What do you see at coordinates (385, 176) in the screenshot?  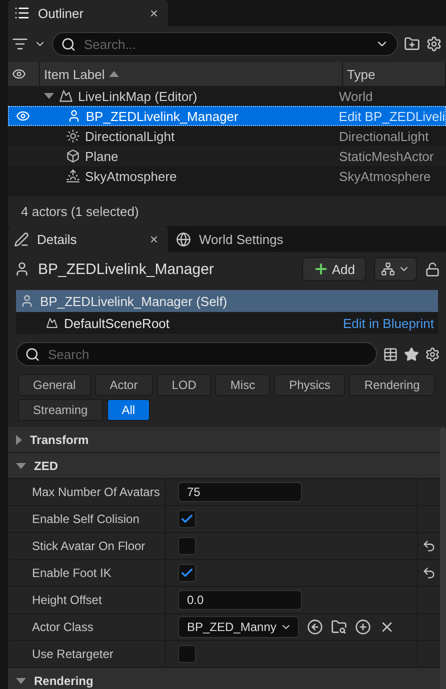 I see `type-label: SkyAtmosphere` at bounding box center [385, 176].